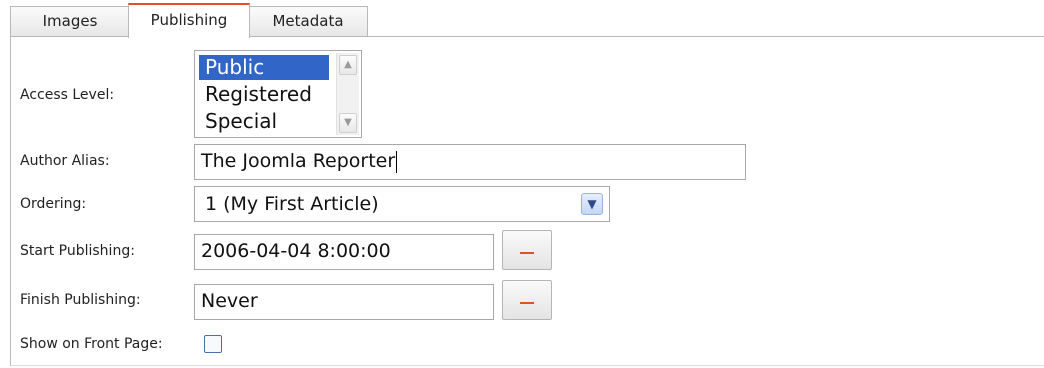  I want to click on ordering-select: 1 (My First Article) ▼, so click(402, 204).